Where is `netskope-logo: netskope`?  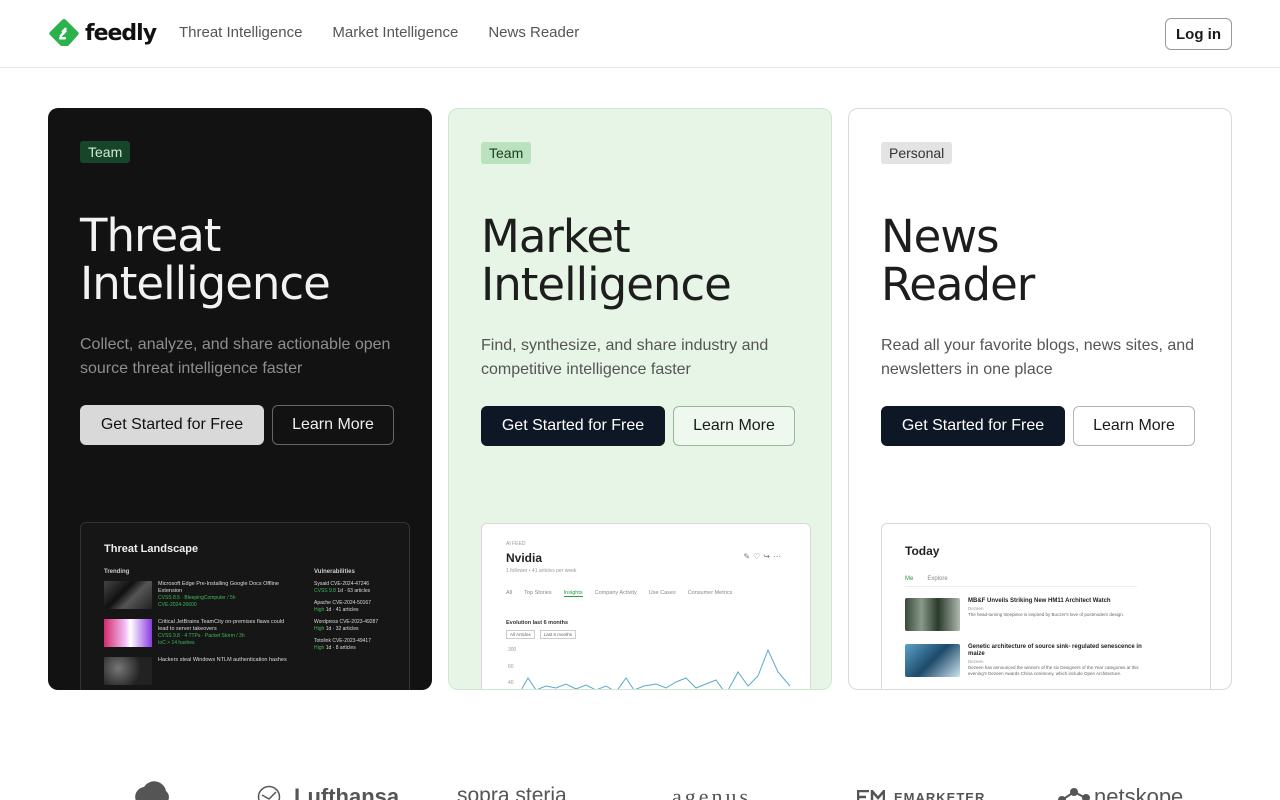 netskope-logo: netskope is located at coordinates (1139, 792).